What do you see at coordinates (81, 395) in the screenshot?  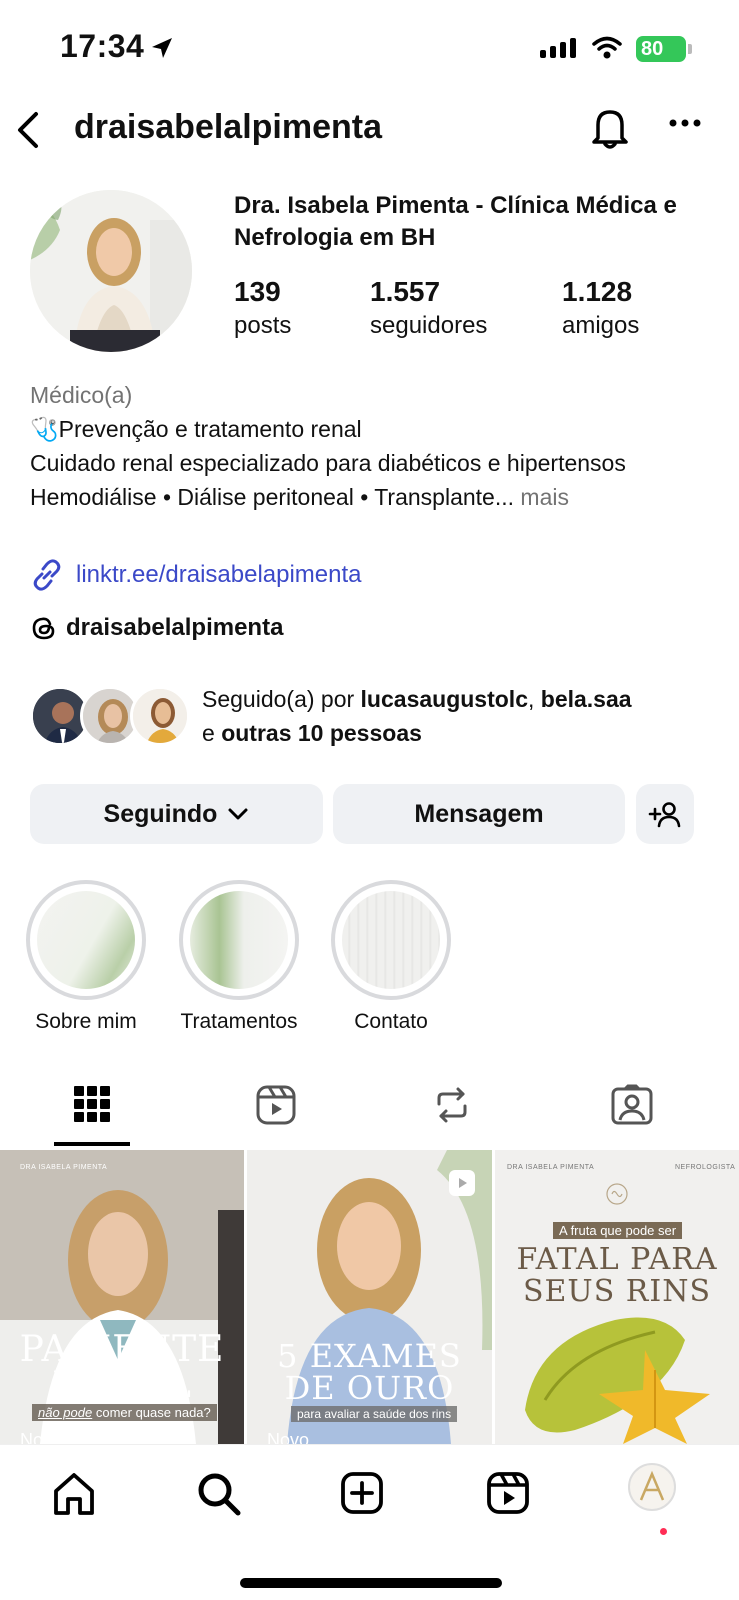 I see `profile-category: Médico(a)` at bounding box center [81, 395].